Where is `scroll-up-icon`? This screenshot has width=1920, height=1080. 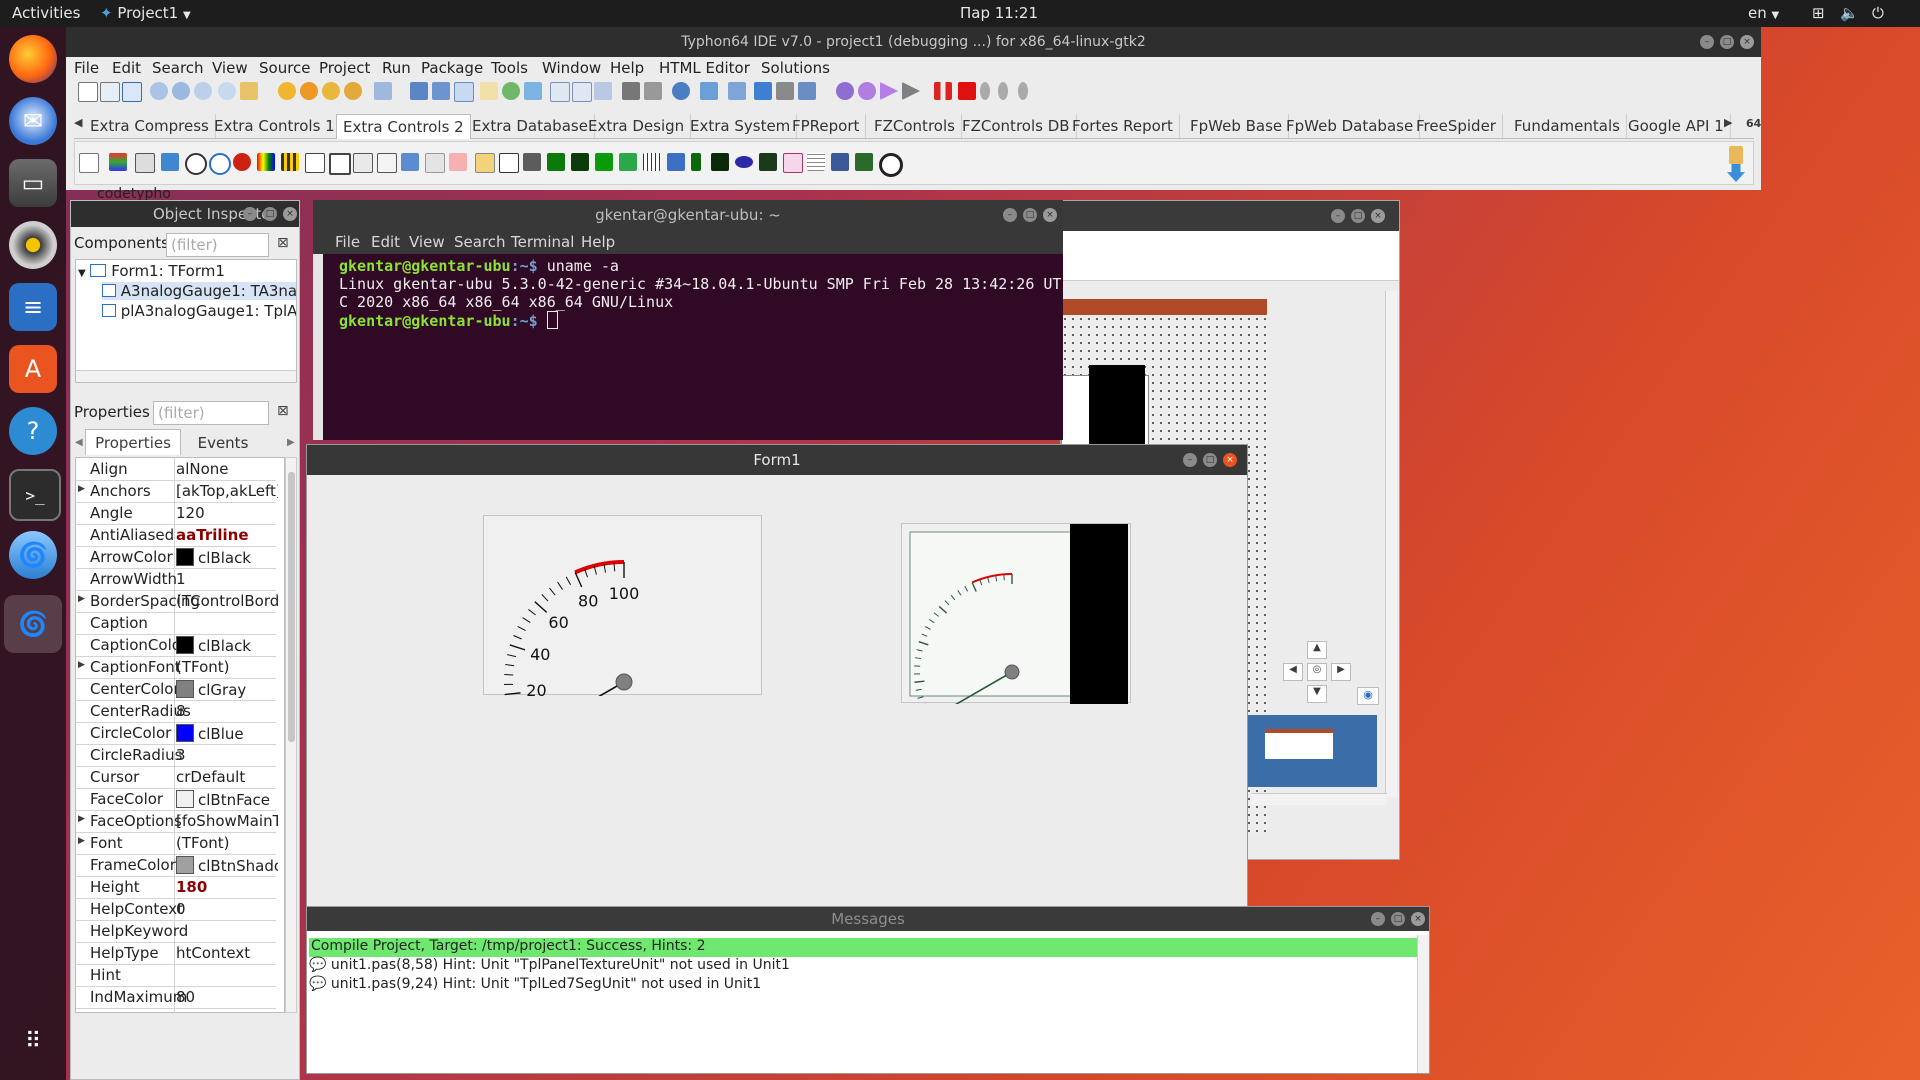
scroll-up-icon is located at coordinates (1736, 155).